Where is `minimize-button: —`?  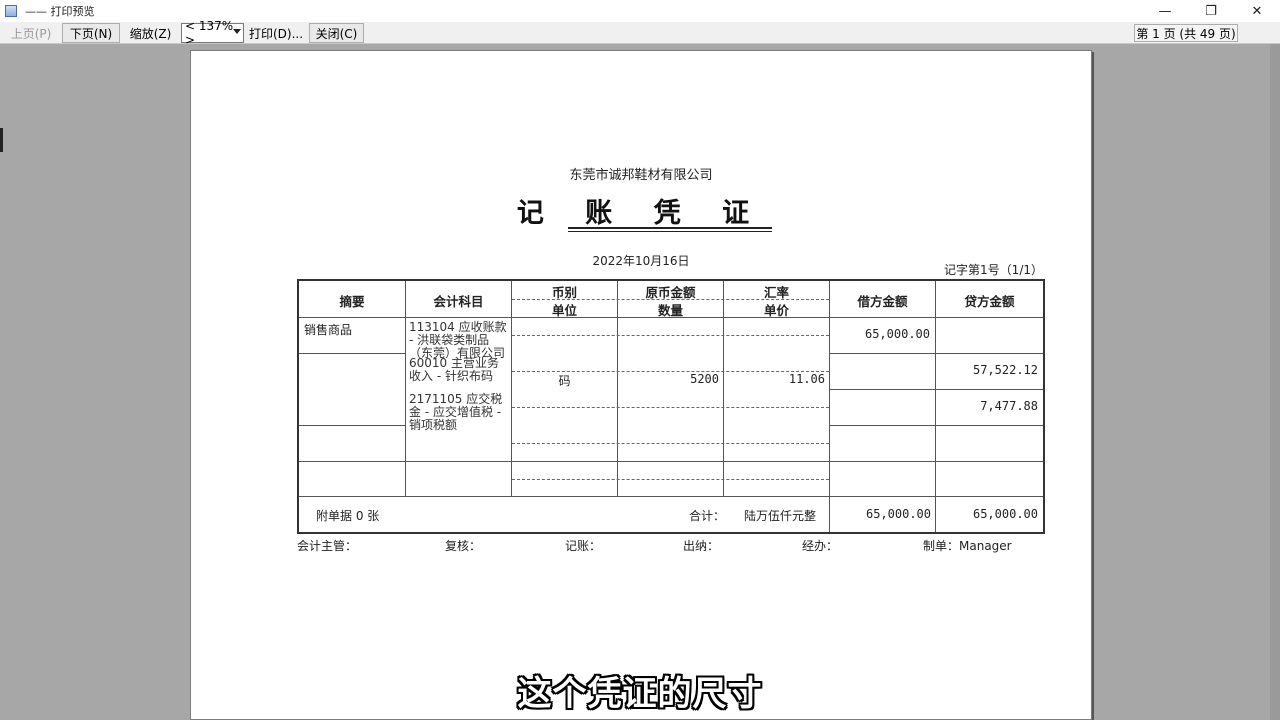
minimize-button: — is located at coordinates (1165, 11).